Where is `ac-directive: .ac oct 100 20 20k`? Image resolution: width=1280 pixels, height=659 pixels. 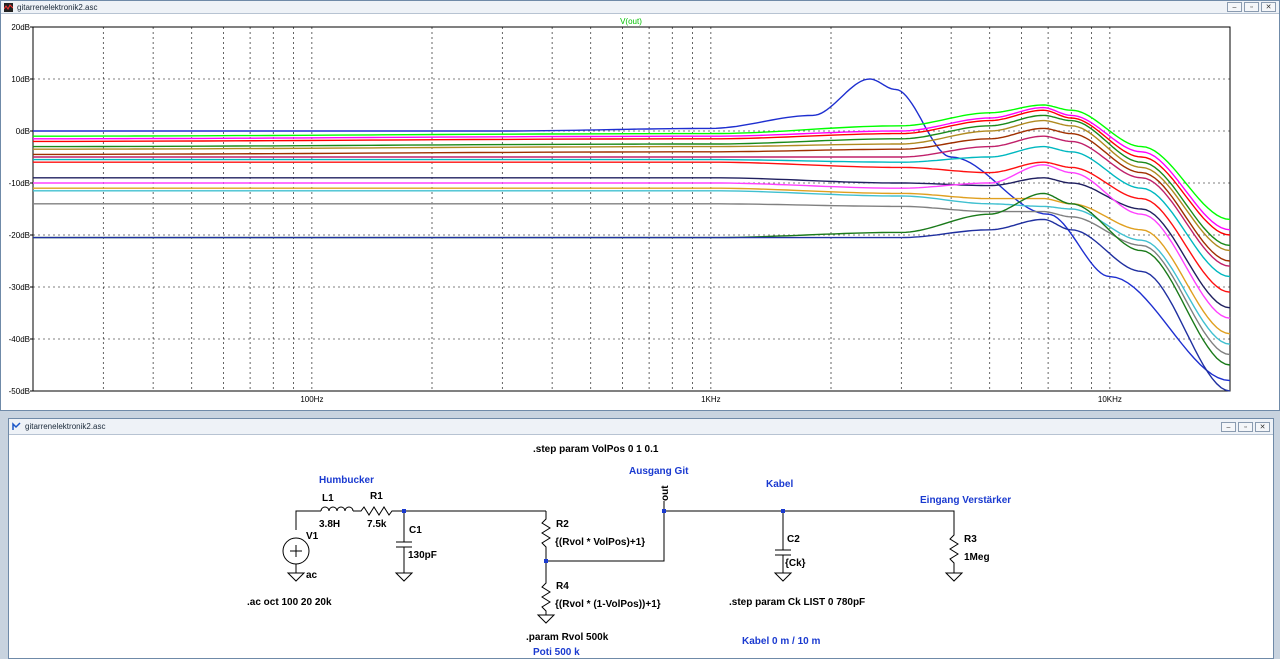 ac-directive: .ac oct 100 20 20k is located at coordinates (289, 602).